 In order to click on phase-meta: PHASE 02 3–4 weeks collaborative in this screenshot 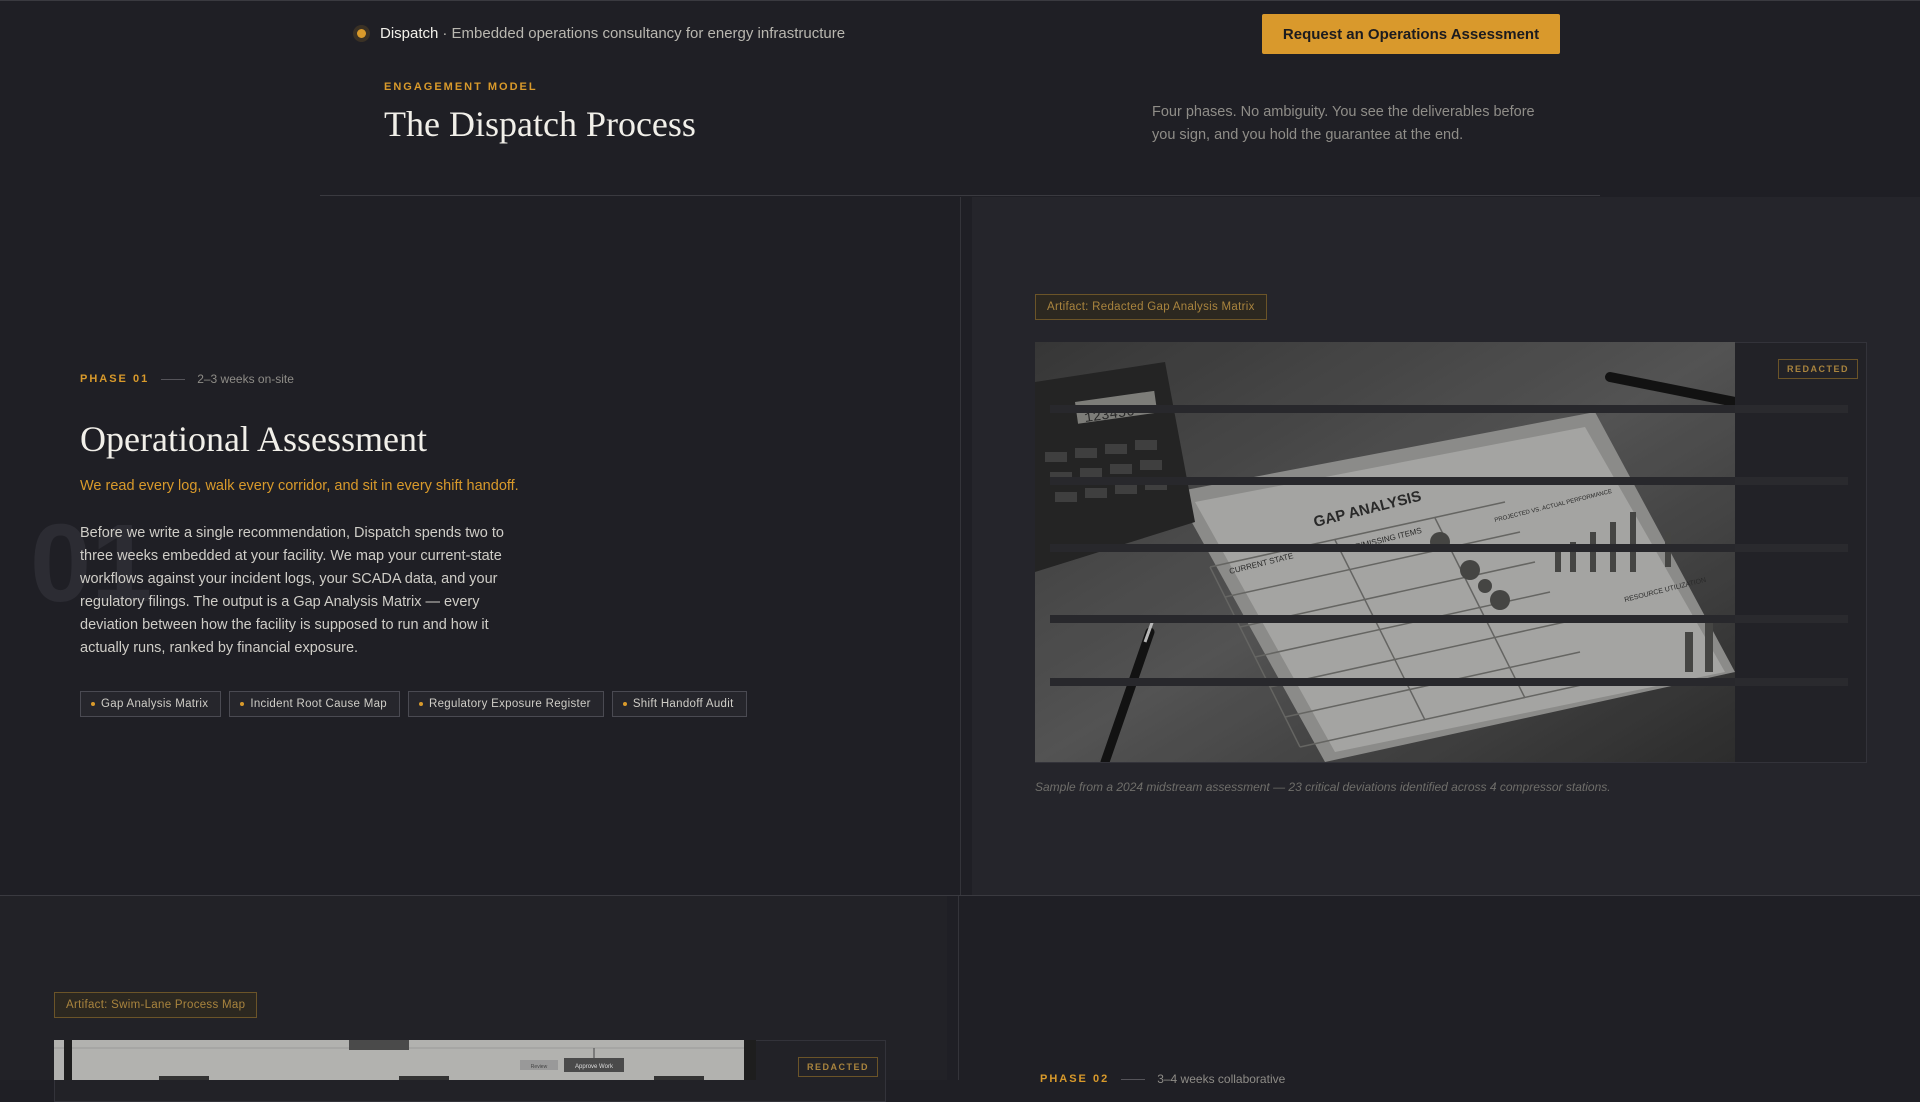, I will do `click(1162, 1079)`.